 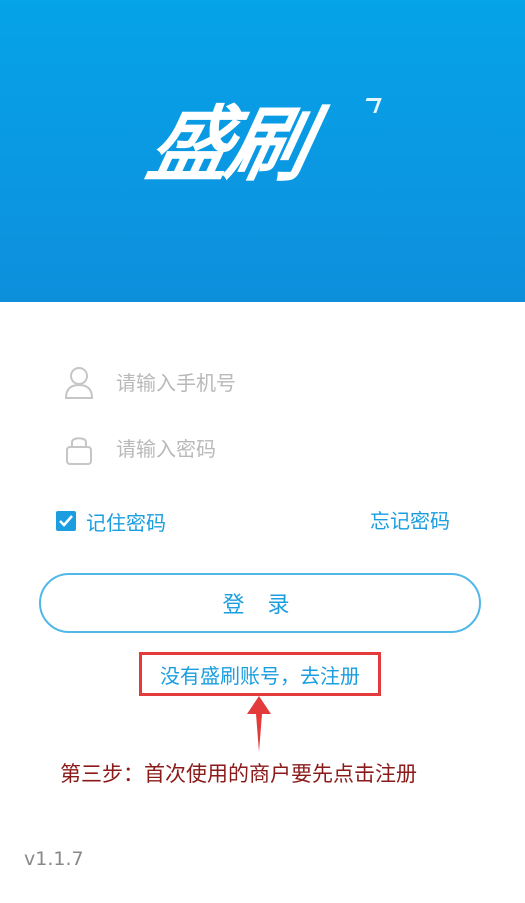 What do you see at coordinates (238, 774) in the screenshot?
I see `annotation-text: 第三步：首次使用的商户要先点击注册` at bounding box center [238, 774].